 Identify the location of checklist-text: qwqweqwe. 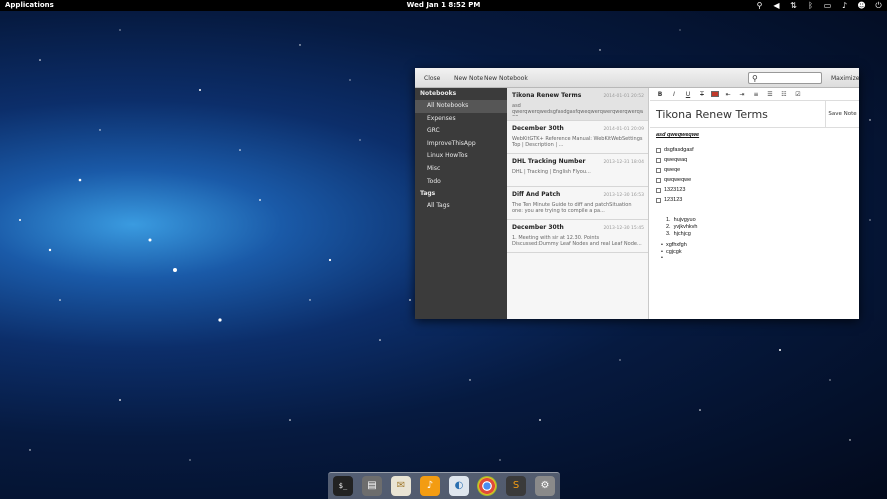
(678, 180).